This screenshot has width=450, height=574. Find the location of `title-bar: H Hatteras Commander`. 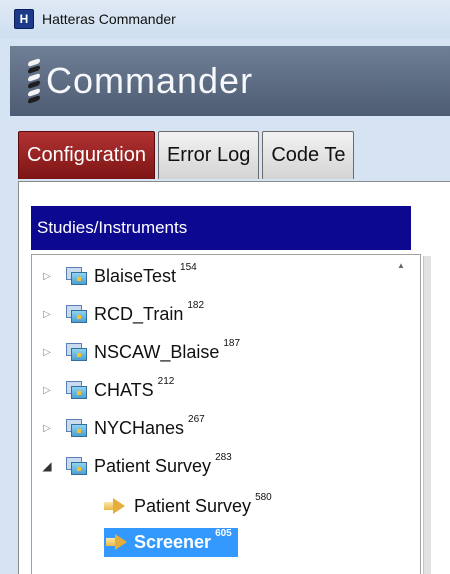

title-bar: H Hatteras Commander is located at coordinates (225, 19).